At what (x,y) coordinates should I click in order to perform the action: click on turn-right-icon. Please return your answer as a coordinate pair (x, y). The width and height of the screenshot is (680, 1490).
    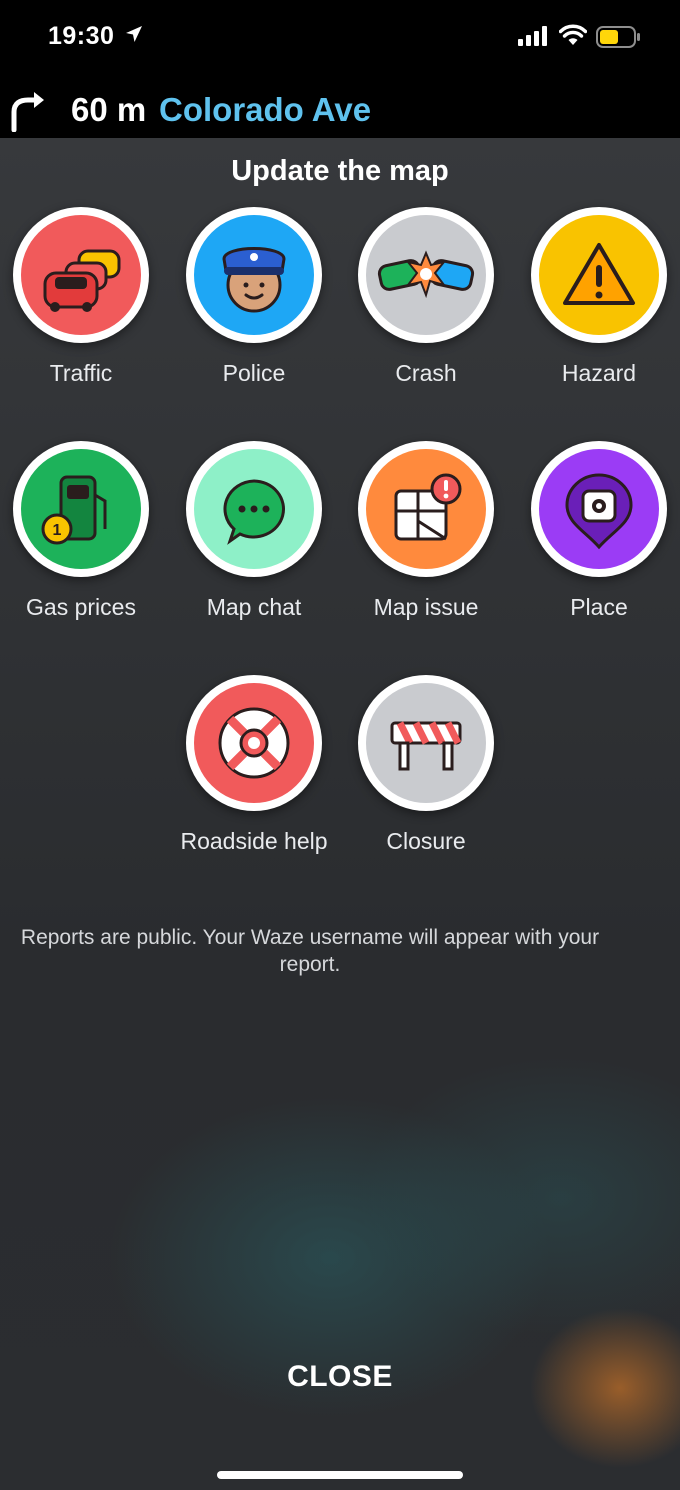
    Looking at the image, I should click on (27, 112).